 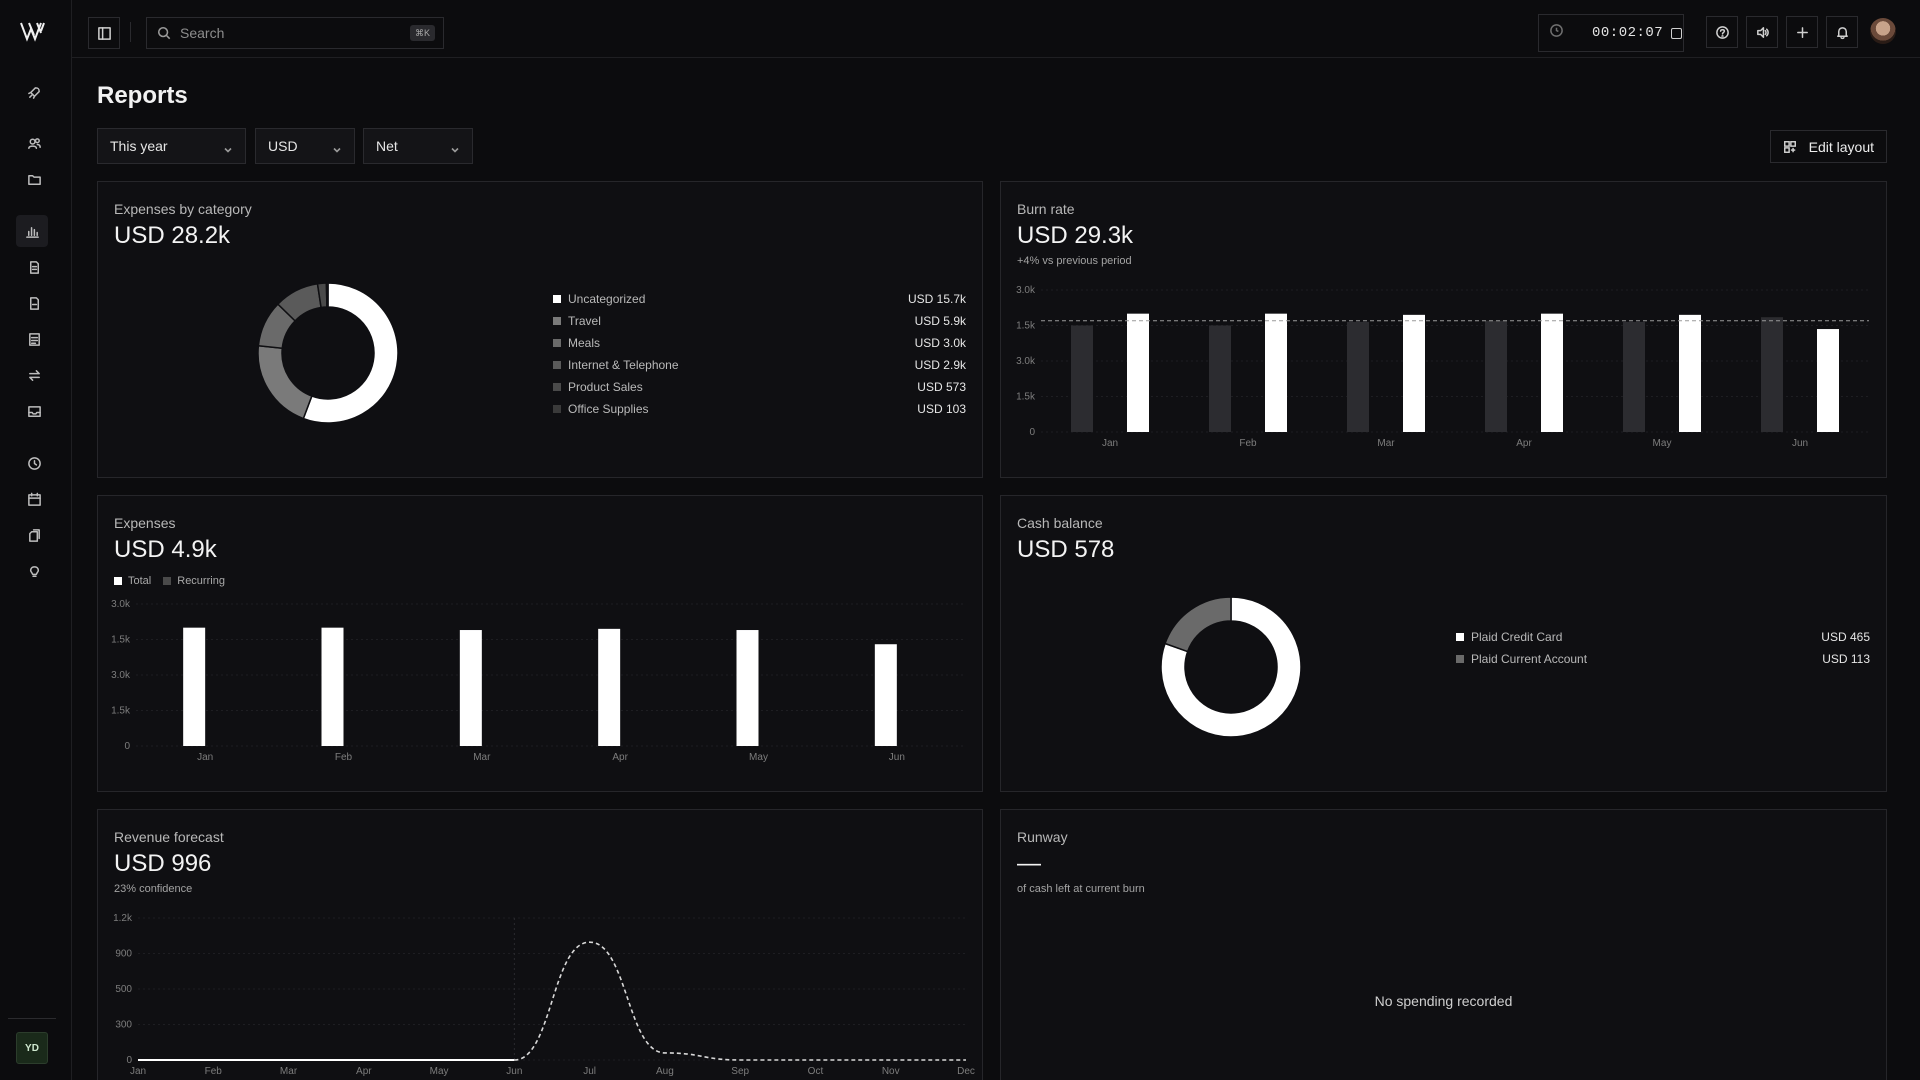 I want to click on sidebar-item-files, so click(x=34, y=535).